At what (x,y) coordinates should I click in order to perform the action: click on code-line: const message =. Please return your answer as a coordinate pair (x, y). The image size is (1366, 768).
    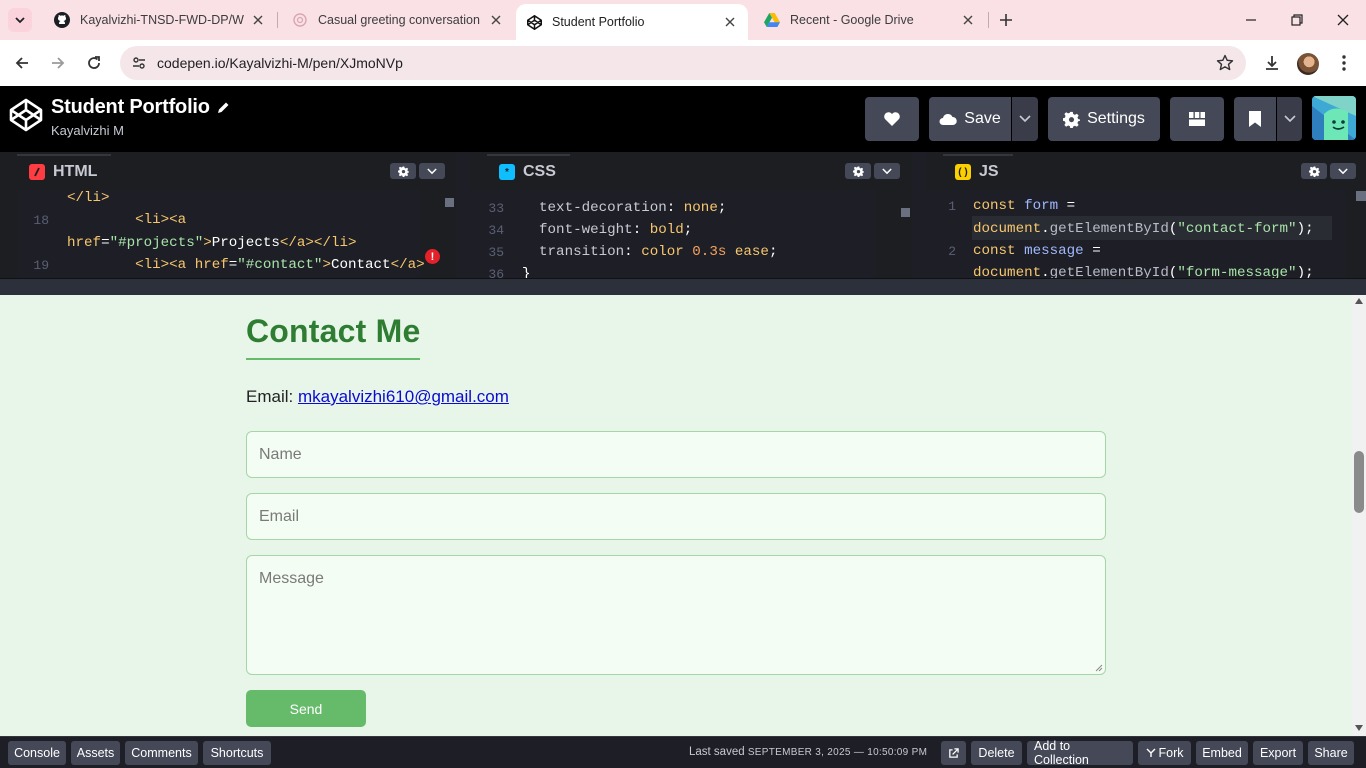
    Looking at the image, I should click on (1037, 251).